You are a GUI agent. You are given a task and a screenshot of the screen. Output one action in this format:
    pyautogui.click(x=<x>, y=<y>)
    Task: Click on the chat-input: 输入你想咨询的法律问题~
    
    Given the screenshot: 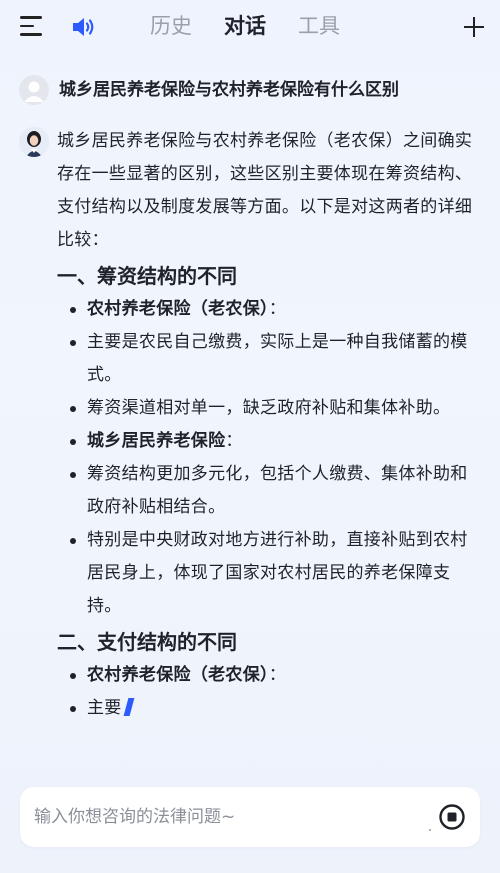 What is the action you would take?
    pyautogui.click(x=250, y=817)
    